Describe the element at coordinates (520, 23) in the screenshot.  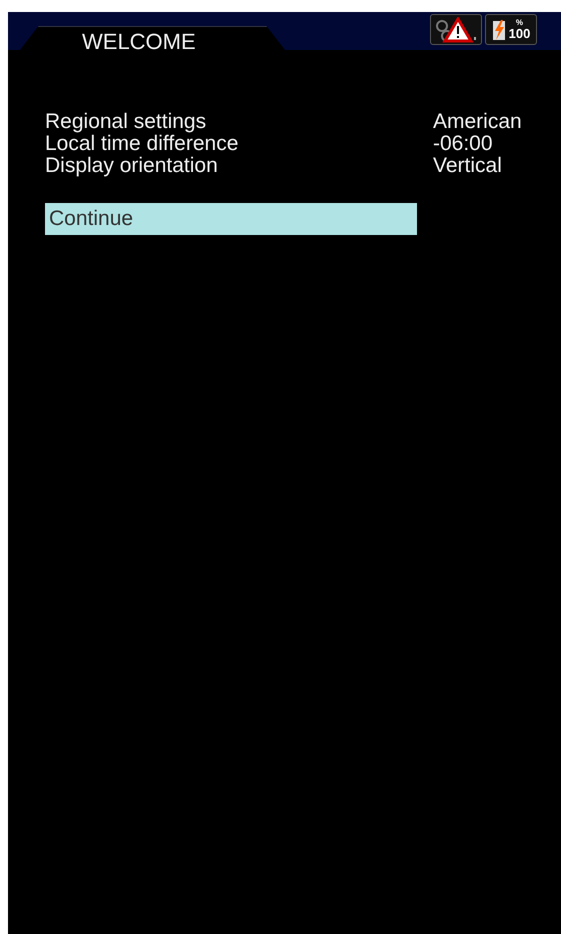
I see `battery-unit: %` at that location.